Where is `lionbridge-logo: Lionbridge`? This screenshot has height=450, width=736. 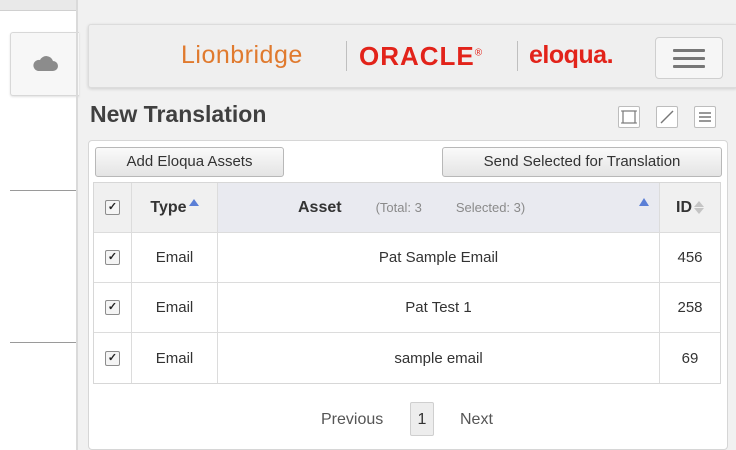 lionbridge-logo: Lionbridge is located at coordinates (242, 55).